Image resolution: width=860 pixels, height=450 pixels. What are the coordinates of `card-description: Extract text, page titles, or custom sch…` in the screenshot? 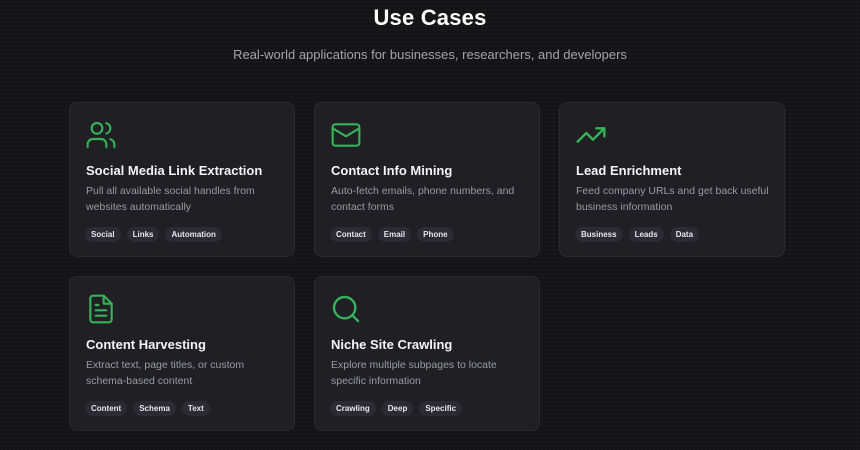 It's located at (165, 373).